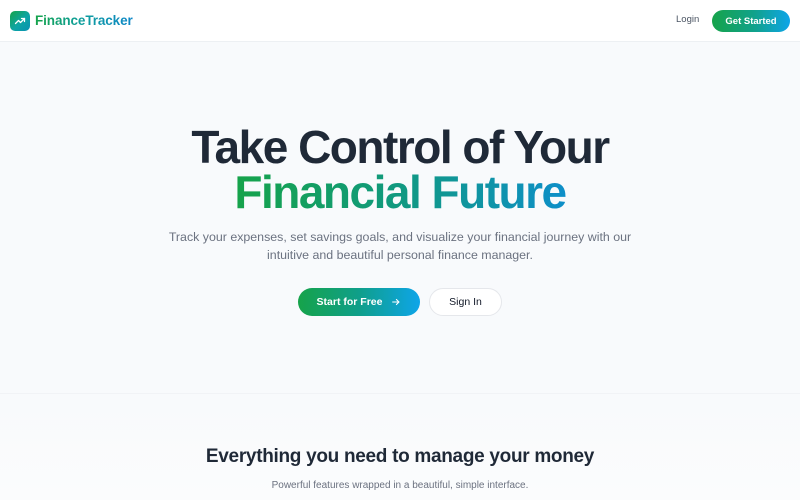  I want to click on start-for-free-button: Start for Free, so click(359, 302).